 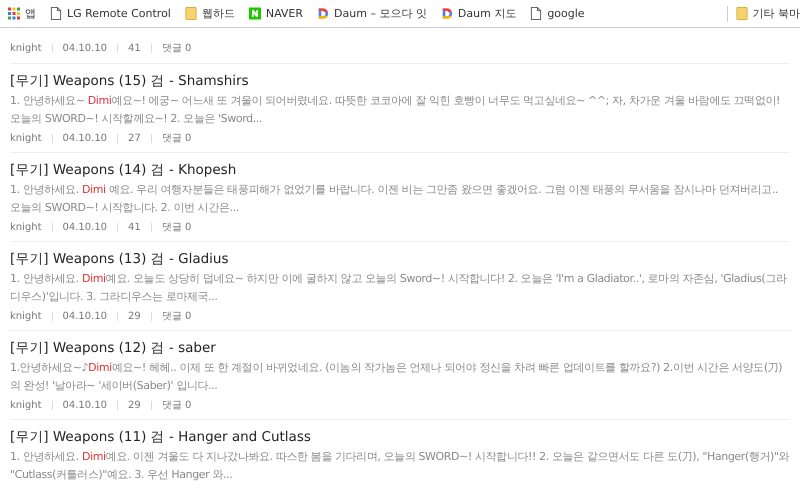 I want to click on bookmark: 앱, so click(x=22, y=13).